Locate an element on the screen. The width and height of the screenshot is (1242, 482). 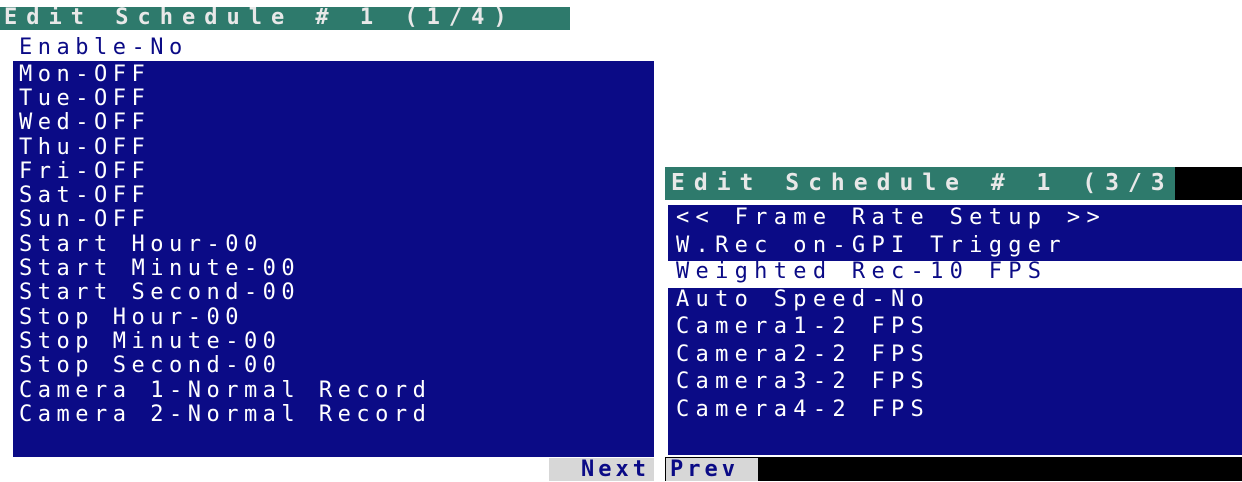
menu-item-mon: Mon-OFF is located at coordinates (333, 76).